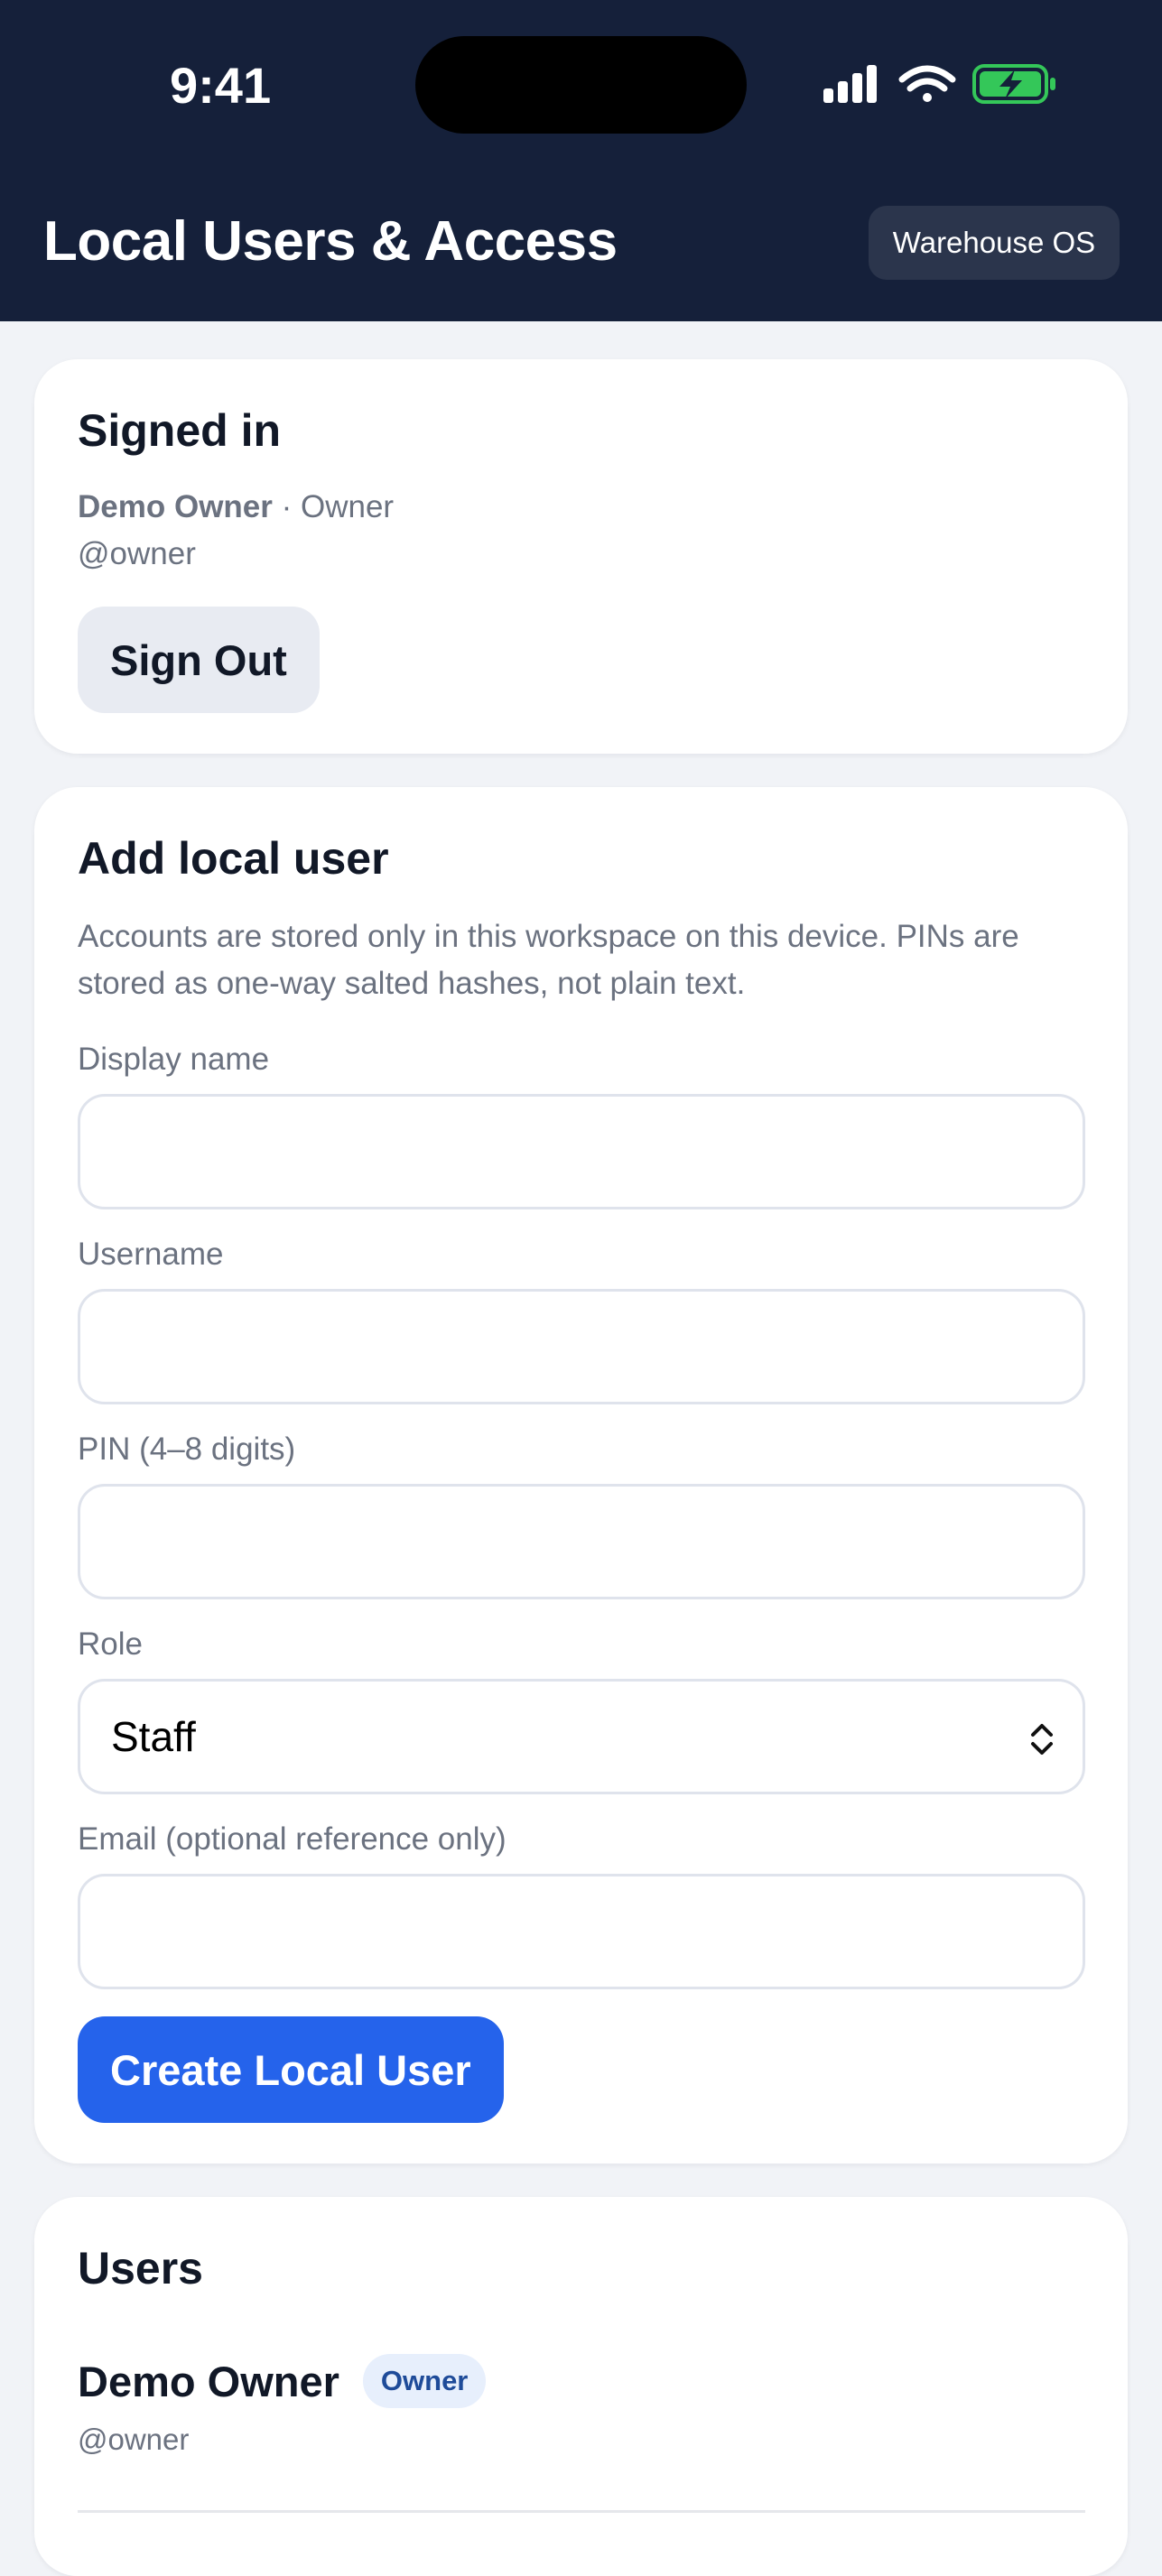 The height and width of the screenshot is (2576, 1162). I want to click on role-badge: Owner, so click(424, 2381).